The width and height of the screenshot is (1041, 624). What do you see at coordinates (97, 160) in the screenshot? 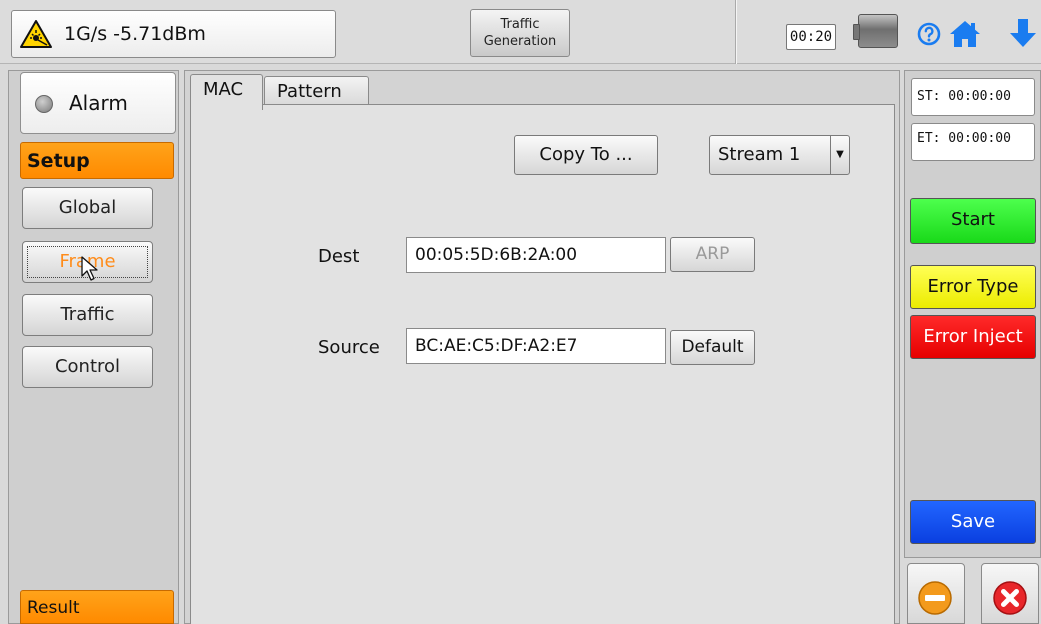
I see `setup-header: Setup` at bounding box center [97, 160].